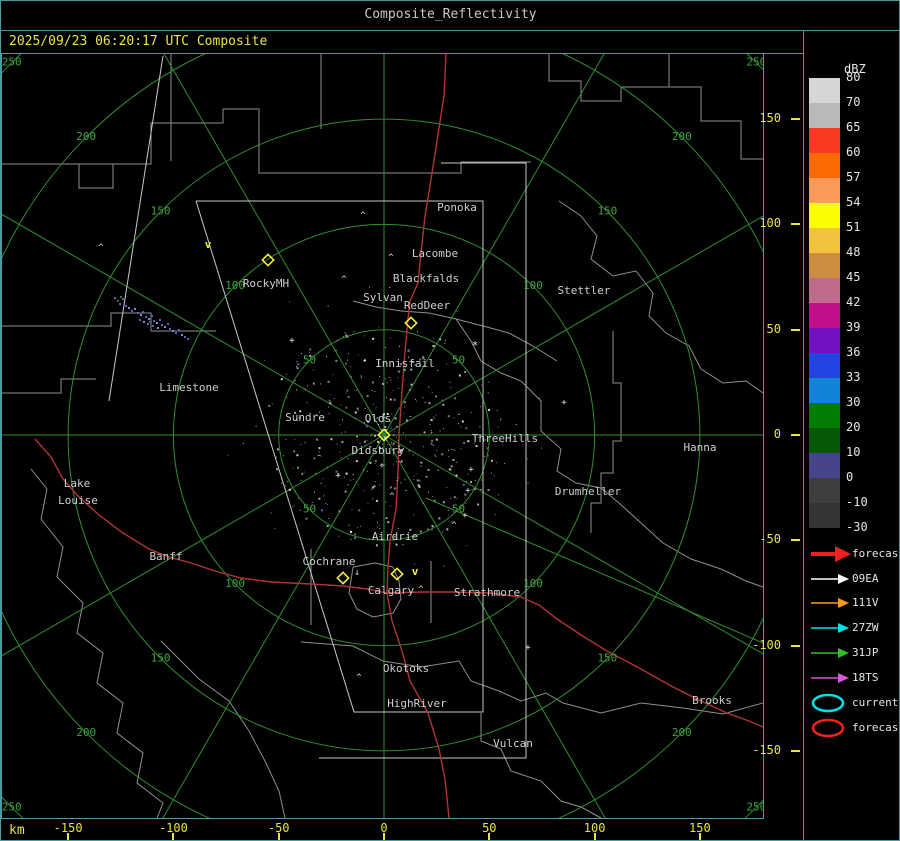  I want to click on legend-label: 09EA, so click(865, 578).